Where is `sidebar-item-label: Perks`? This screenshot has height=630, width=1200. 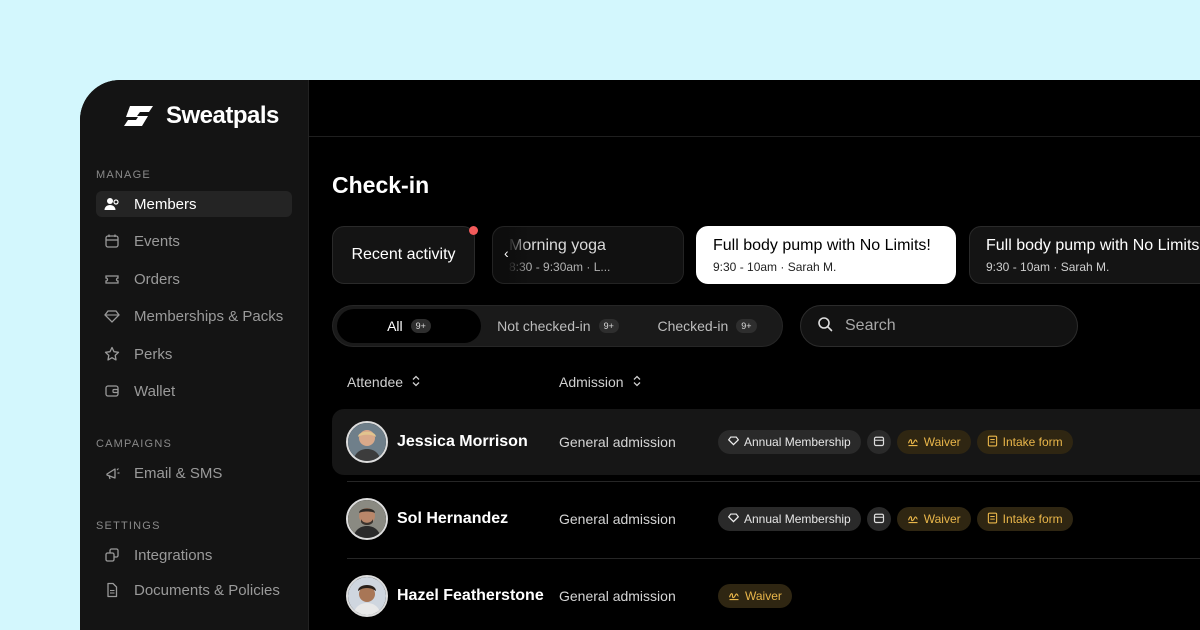 sidebar-item-label: Perks is located at coordinates (153, 354).